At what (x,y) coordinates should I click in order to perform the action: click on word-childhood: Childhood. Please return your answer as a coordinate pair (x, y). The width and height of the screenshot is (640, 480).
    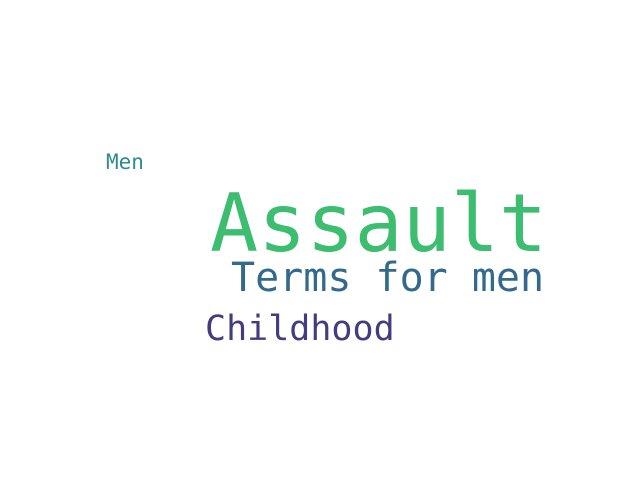
    Looking at the image, I should click on (300, 329).